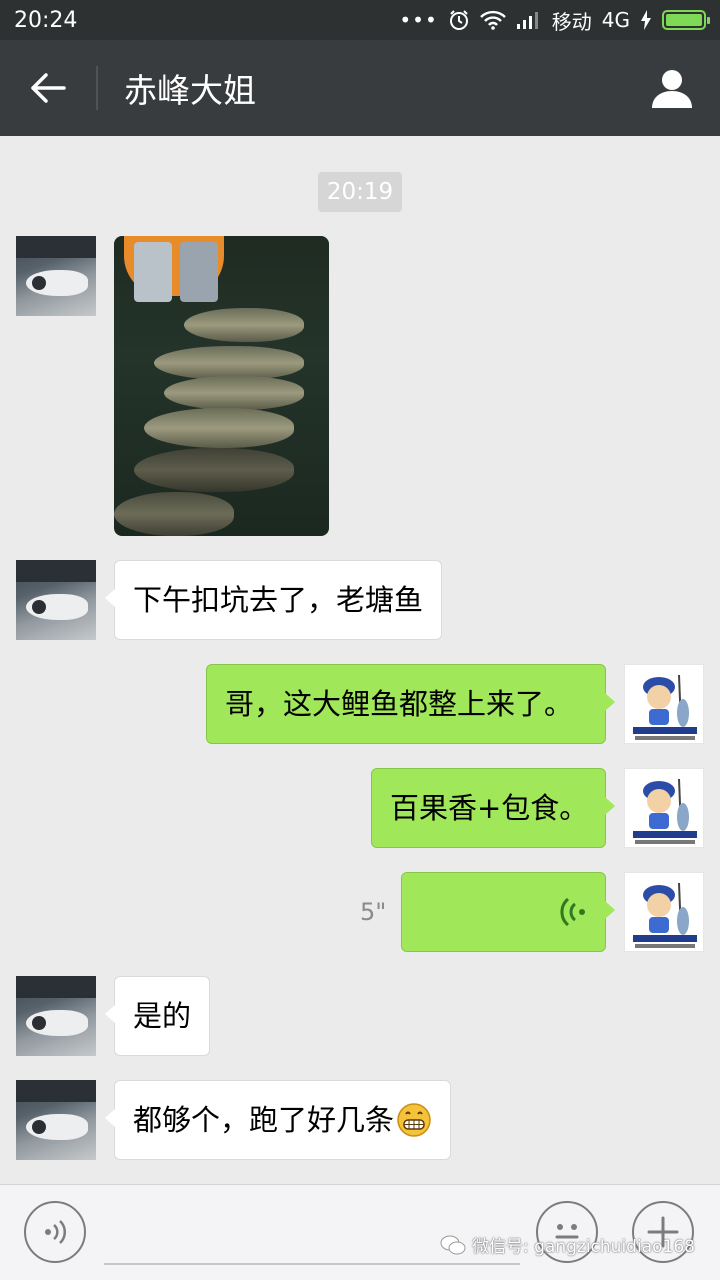 The height and width of the screenshot is (1280, 720). Describe the element at coordinates (492, 20) in the screenshot. I see `wifi-icon` at that location.